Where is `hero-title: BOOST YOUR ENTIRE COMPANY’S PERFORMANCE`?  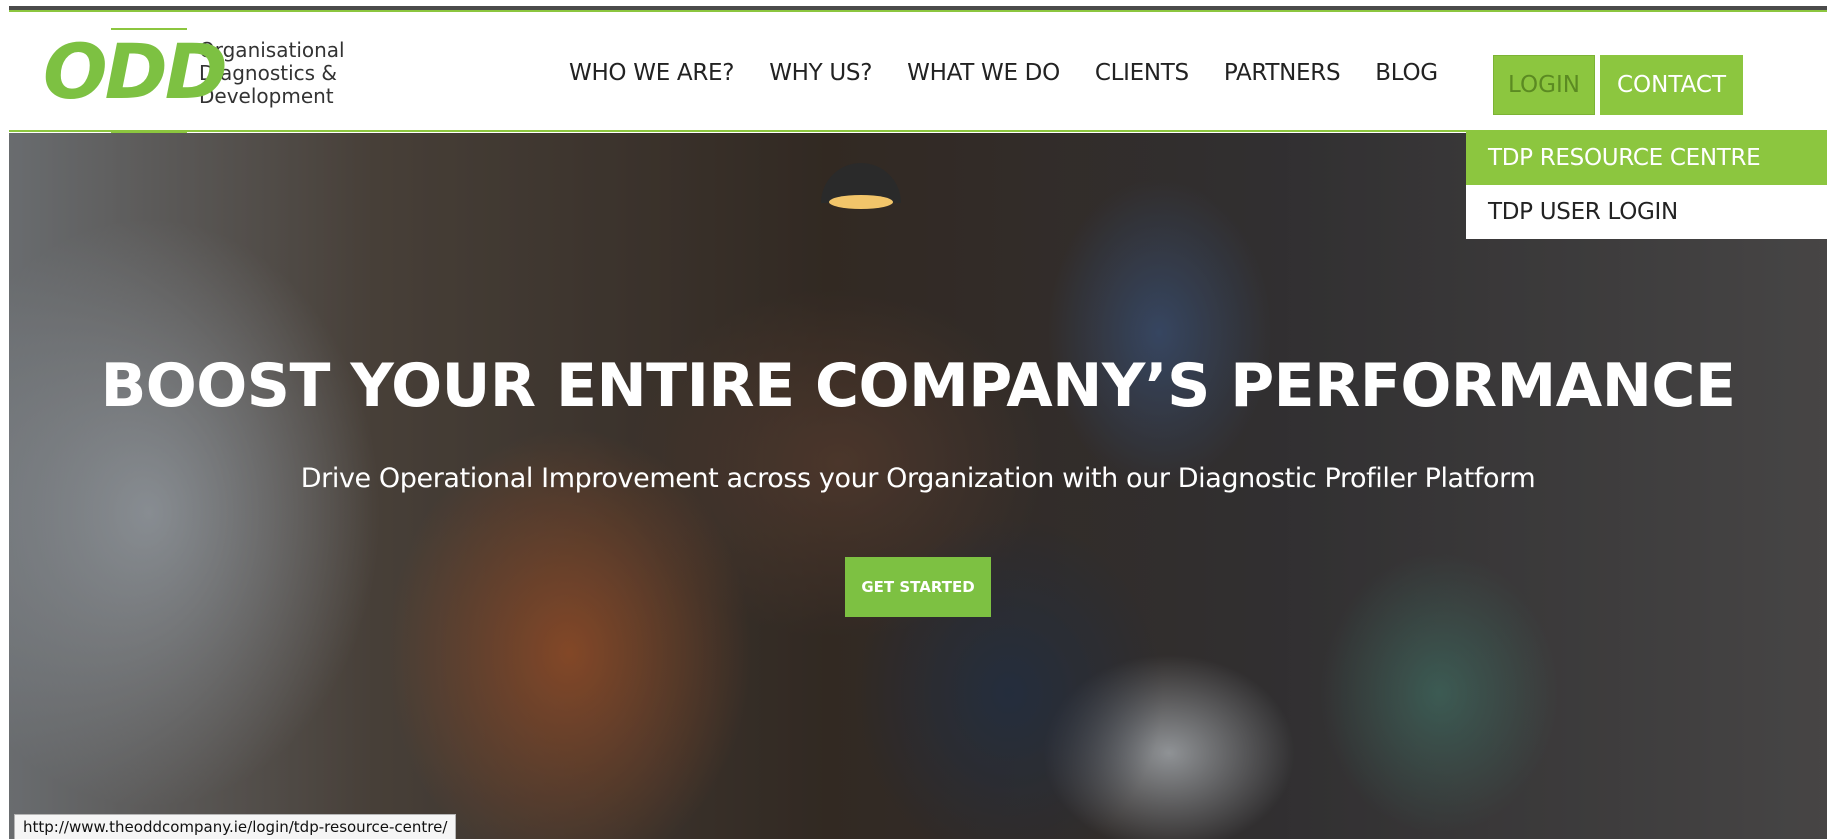
hero-title: BOOST YOUR ENTIRE COMPANY’S PERFORMANCE is located at coordinates (918, 386).